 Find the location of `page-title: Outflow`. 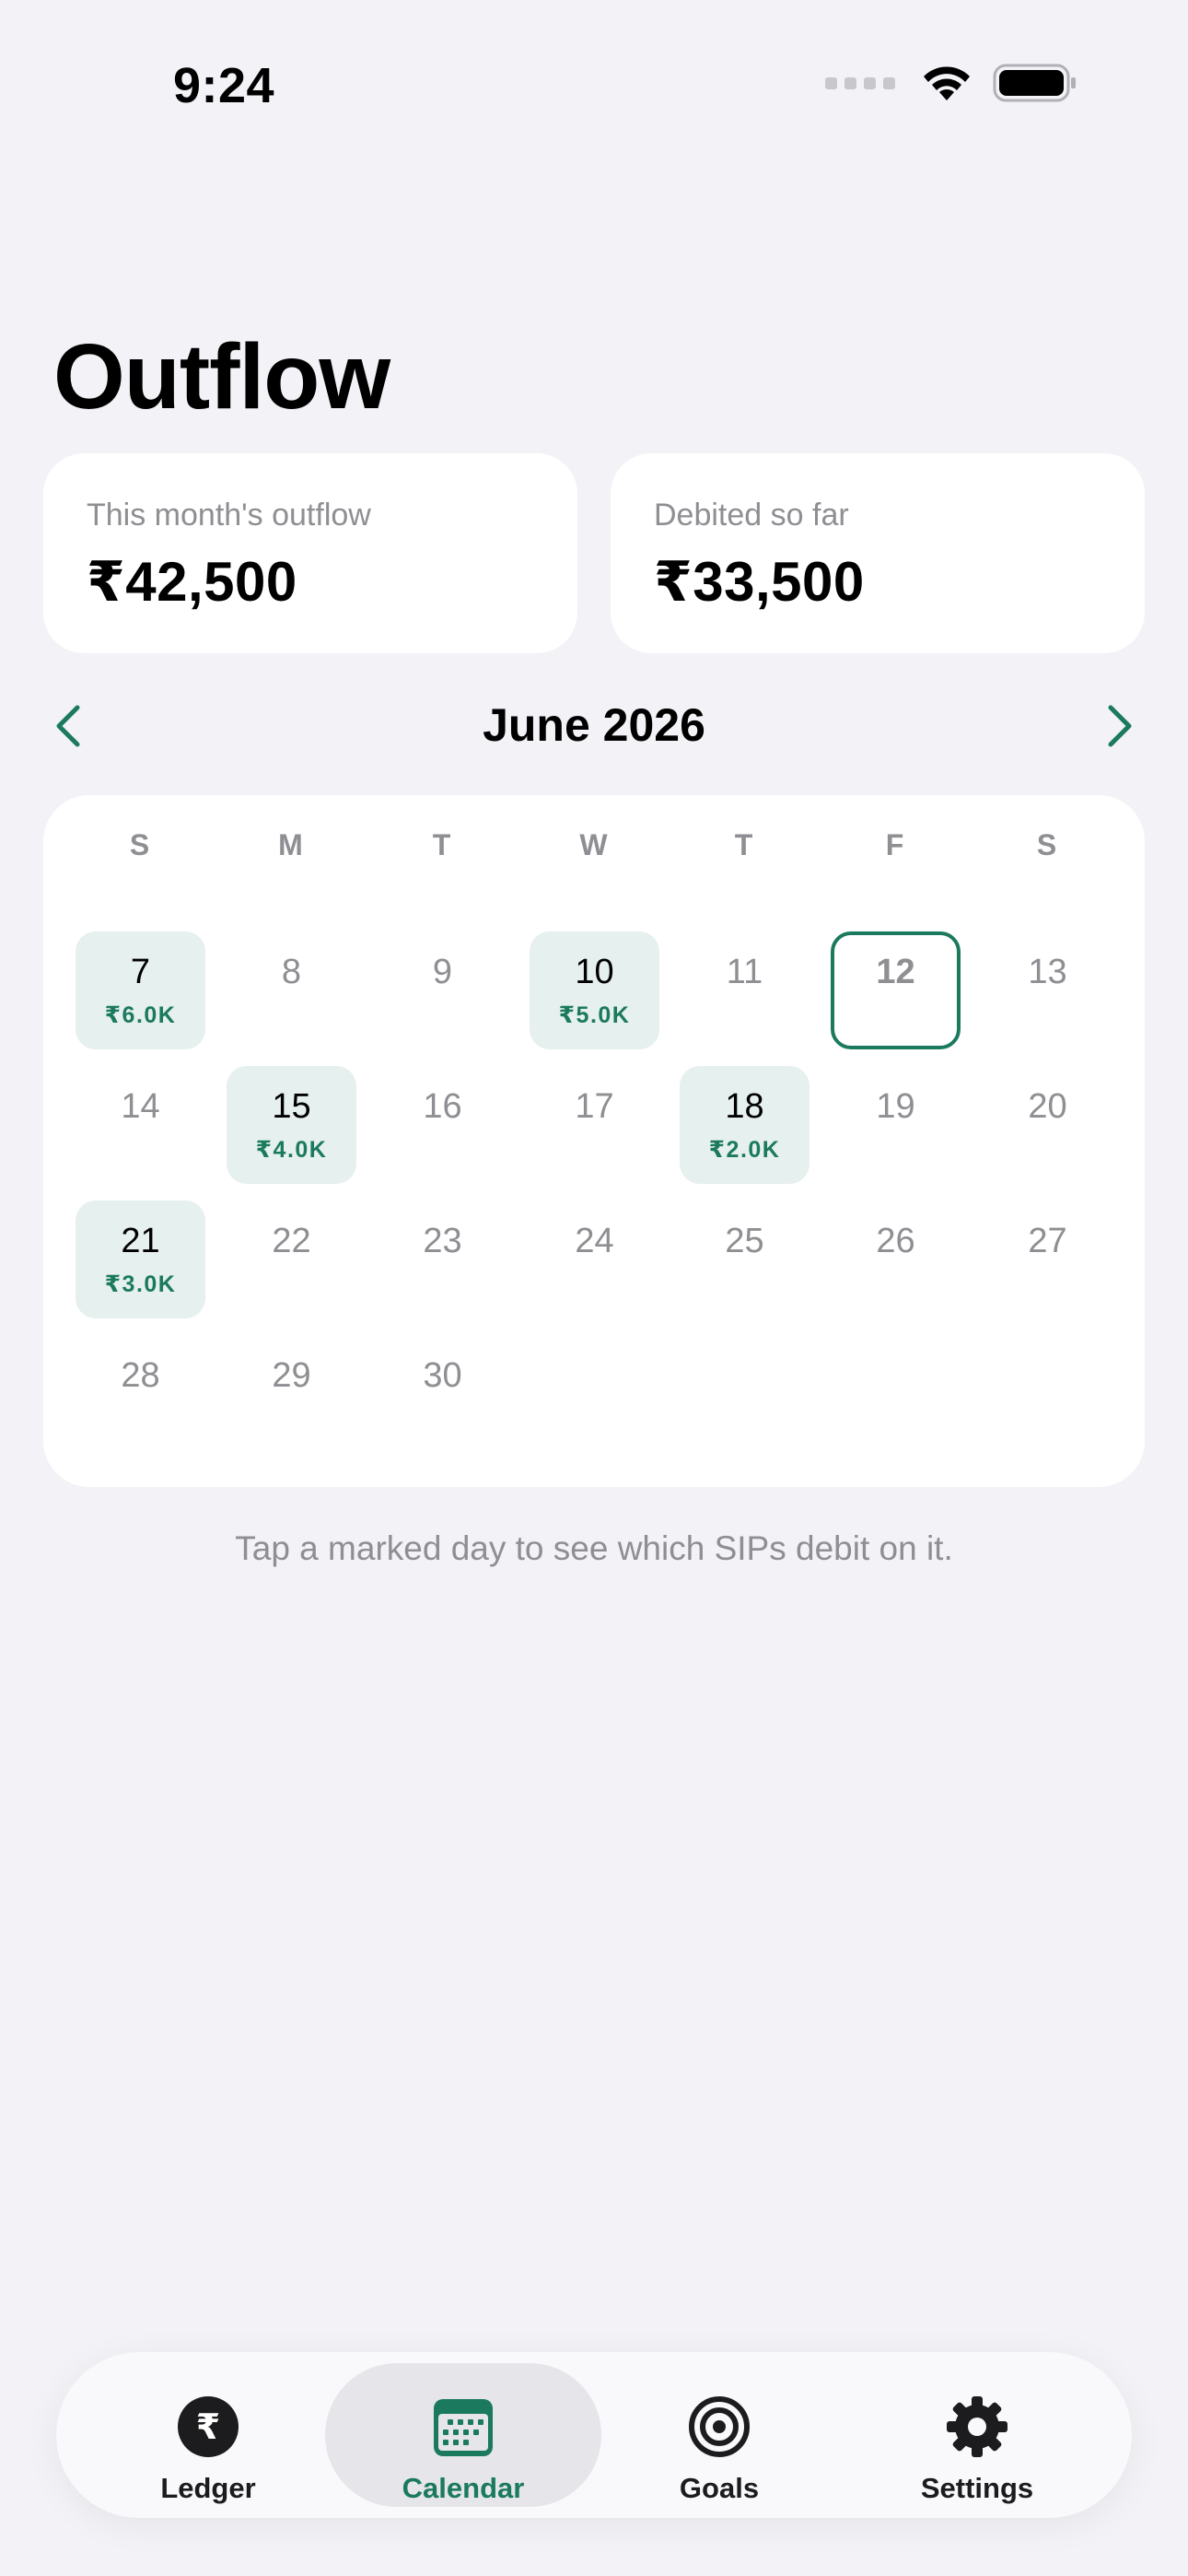

page-title: Outflow is located at coordinates (221, 376).